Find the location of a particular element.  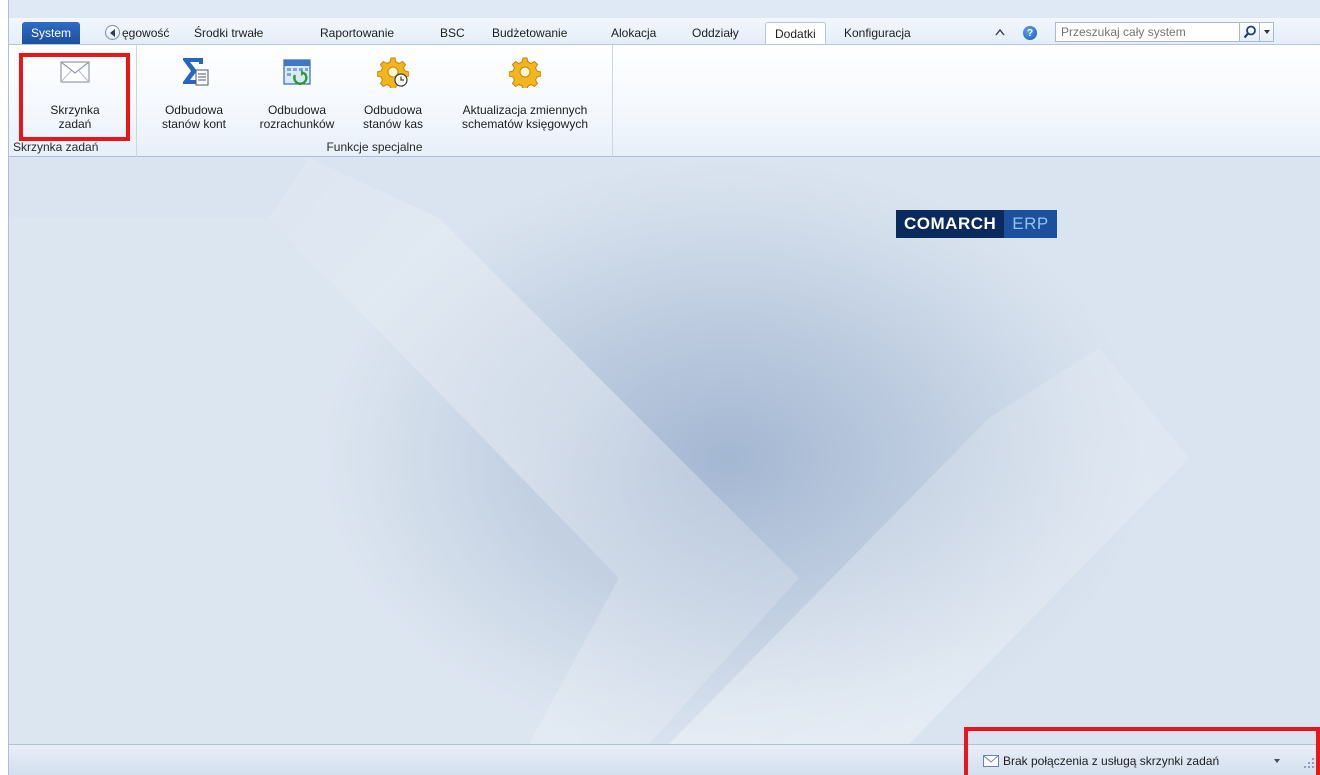

caret-up-icon is located at coordinates (1000, 32).